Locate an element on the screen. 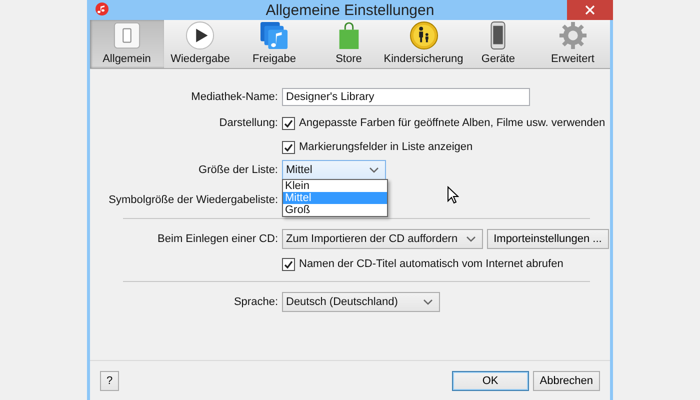 The height and width of the screenshot is (400, 700). library-name-field: Designer's Library is located at coordinates (406, 97).